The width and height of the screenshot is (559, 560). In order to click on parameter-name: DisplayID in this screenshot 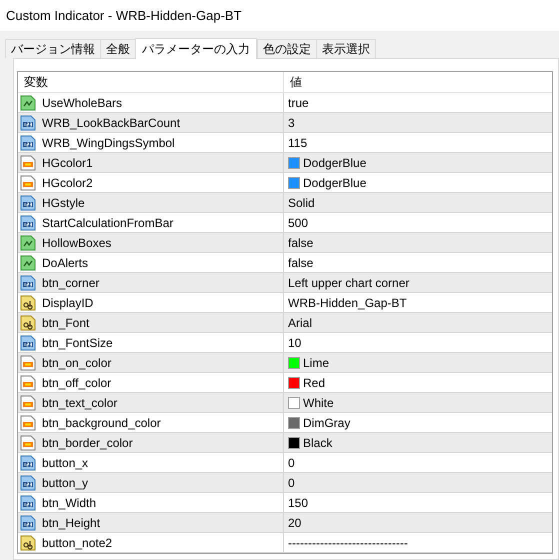, I will do `click(68, 303)`.